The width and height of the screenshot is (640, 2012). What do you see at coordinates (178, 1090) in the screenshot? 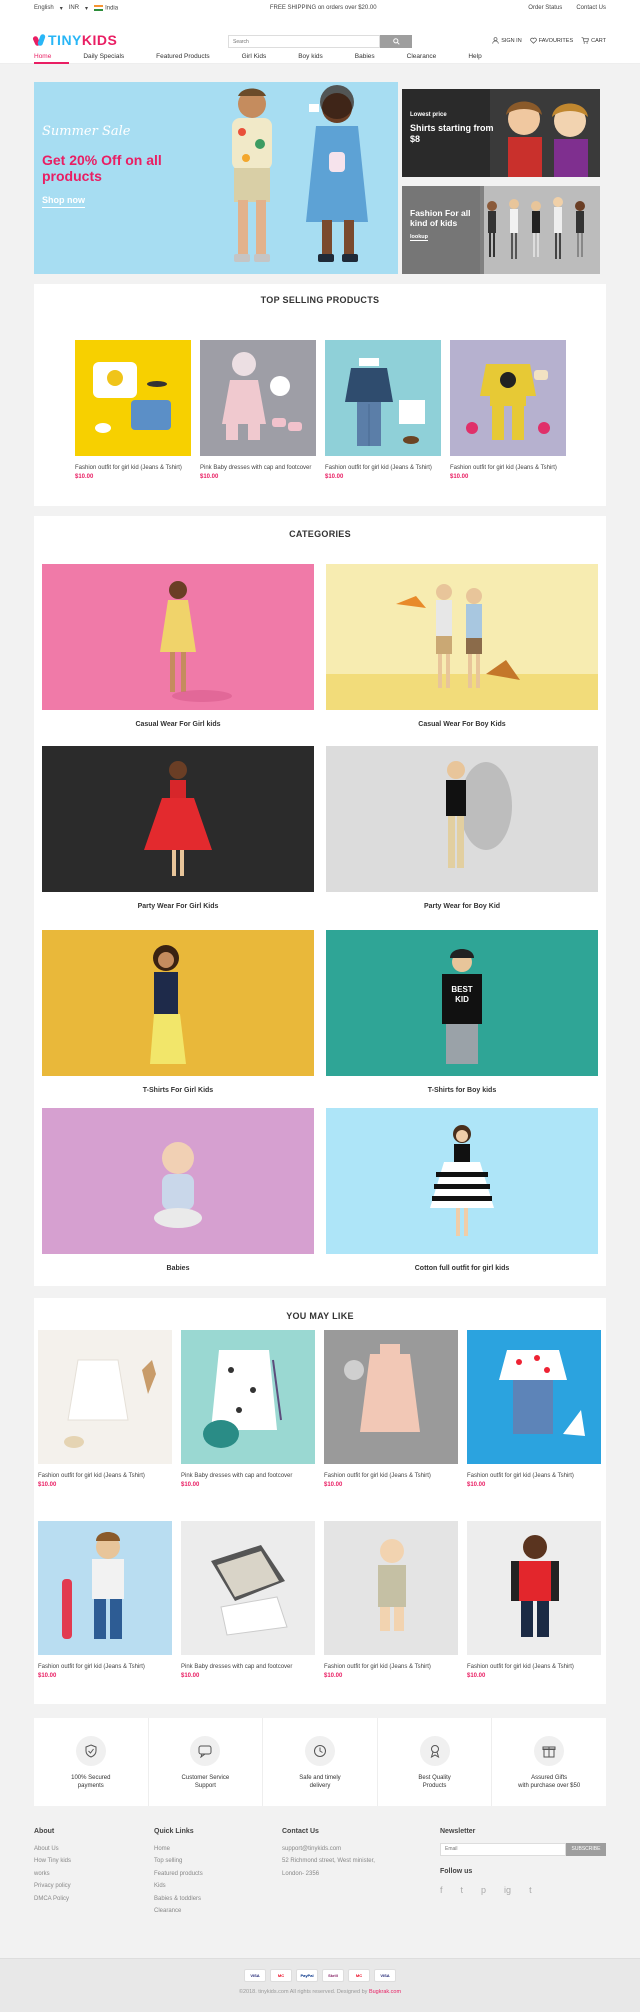
I see `category-label: T-Shirts For Girl Kids` at bounding box center [178, 1090].